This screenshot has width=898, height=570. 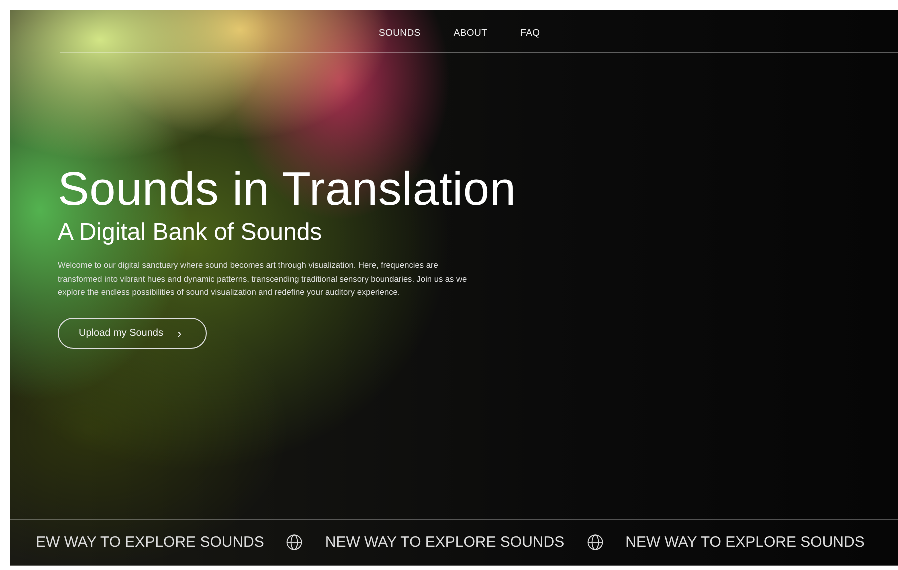 I want to click on upload-button: Upload my Sounds ›, so click(x=132, y=333).